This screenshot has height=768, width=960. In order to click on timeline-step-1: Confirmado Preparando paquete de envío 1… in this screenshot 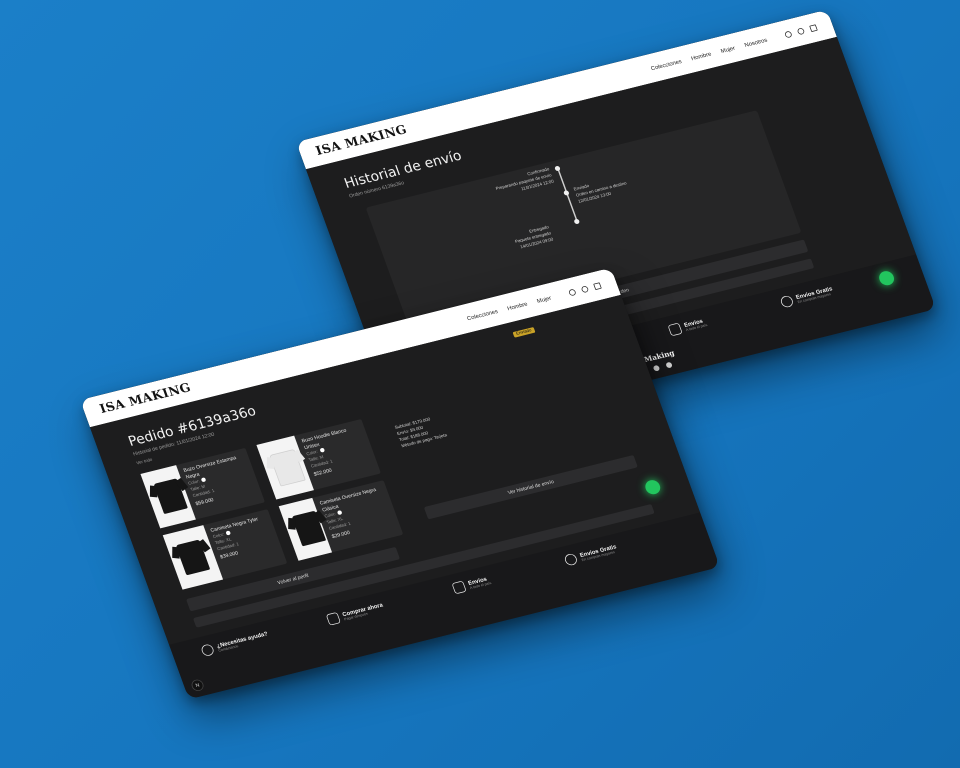, I will do `click(525, 179)`.